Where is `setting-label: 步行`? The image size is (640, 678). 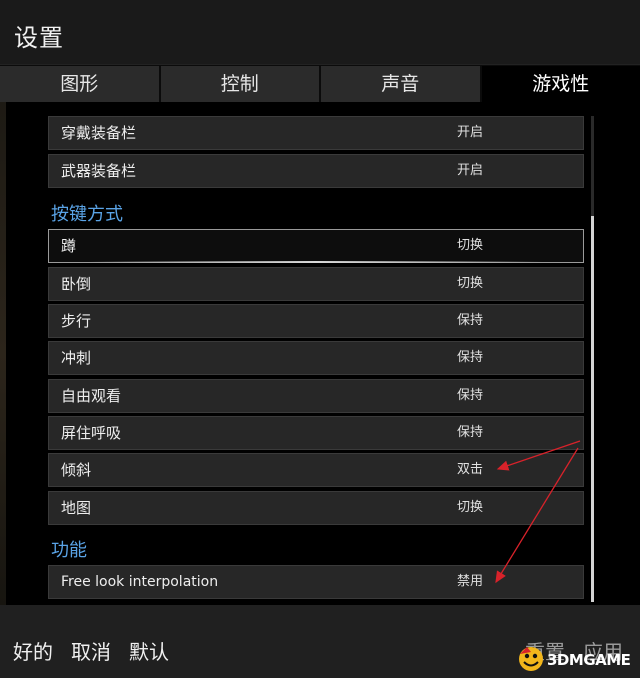 setting-label: 步行 is located at coordinates (76, 321).